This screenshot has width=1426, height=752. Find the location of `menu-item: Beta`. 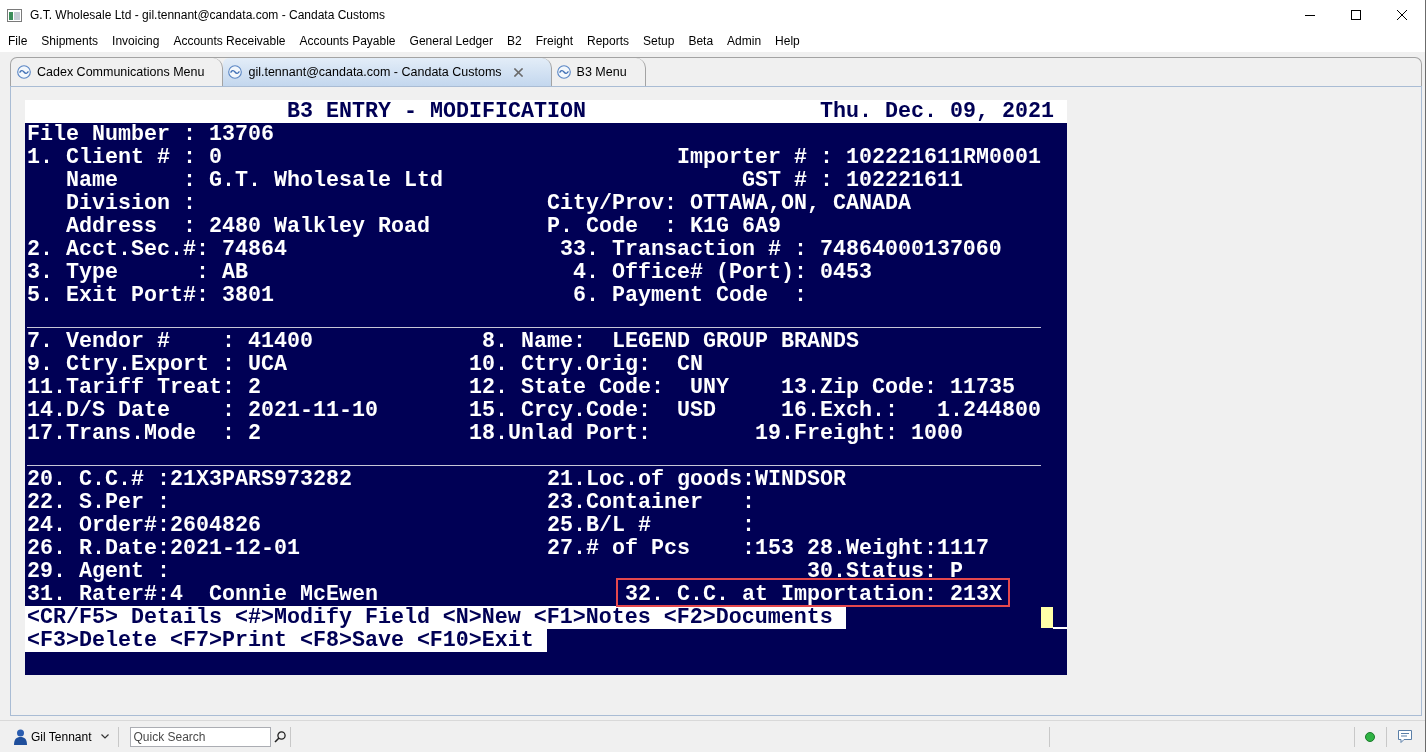

menu-item: Beta is located at coordinates (701, 41).